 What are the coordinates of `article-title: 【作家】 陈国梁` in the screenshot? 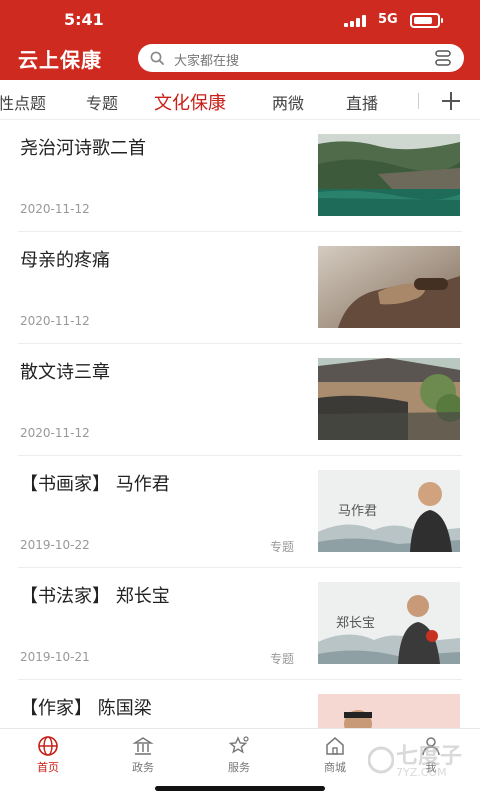 It's located at (86, 708).